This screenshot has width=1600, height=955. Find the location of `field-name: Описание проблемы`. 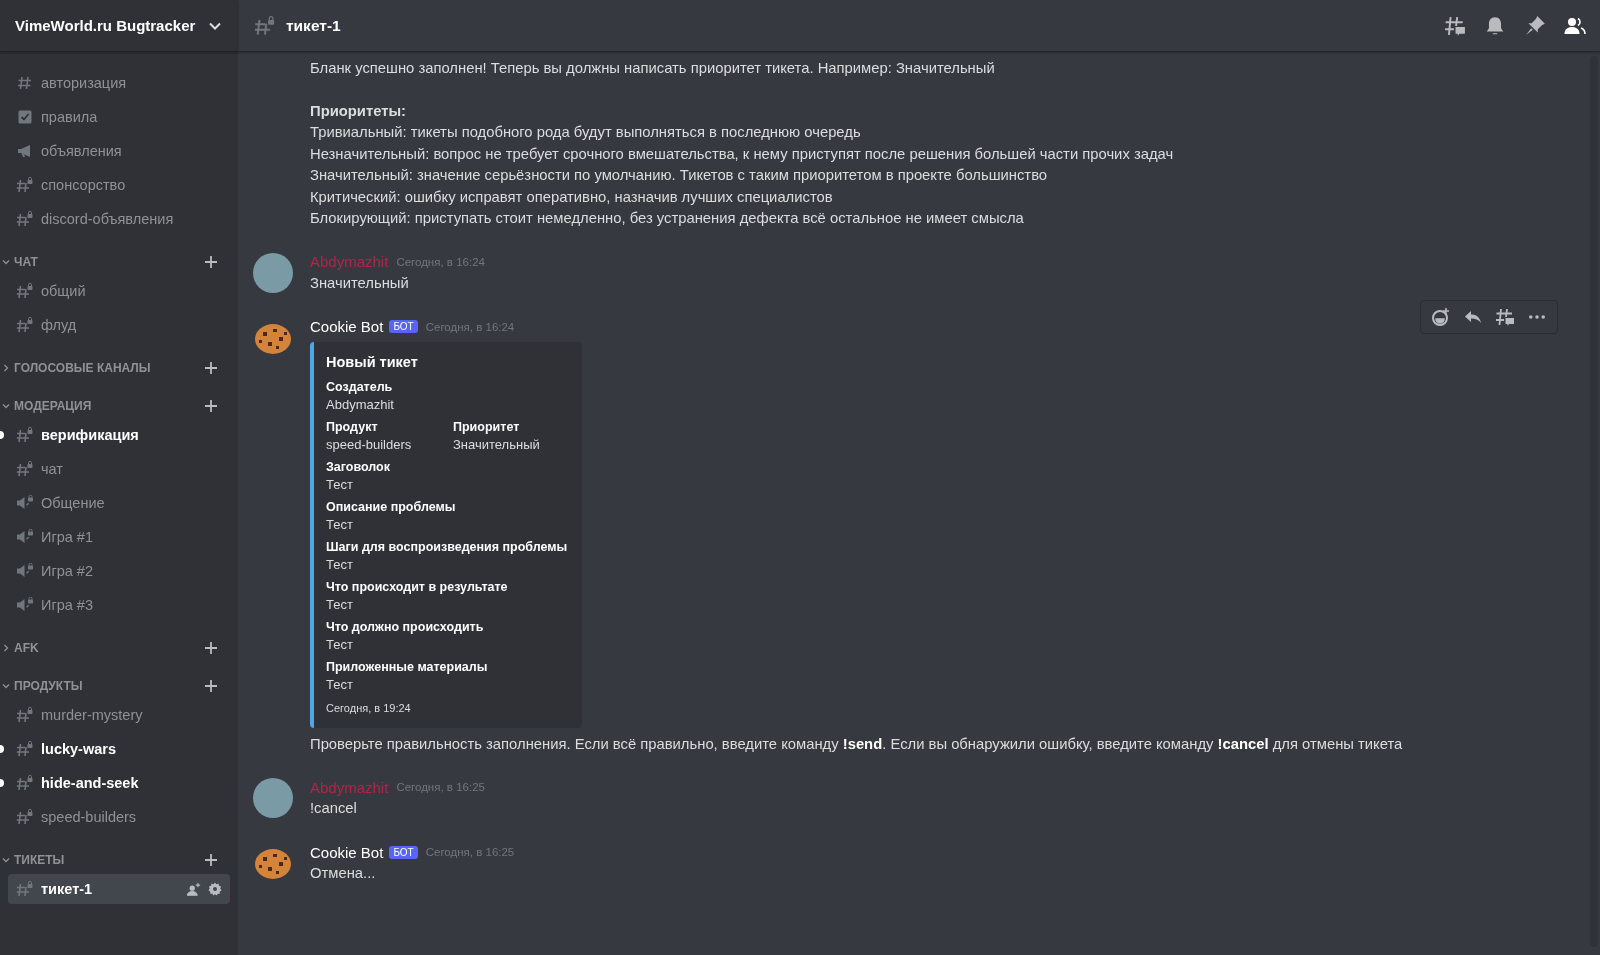

field-name: Описание проблемы is located at coordinates (391, 506).